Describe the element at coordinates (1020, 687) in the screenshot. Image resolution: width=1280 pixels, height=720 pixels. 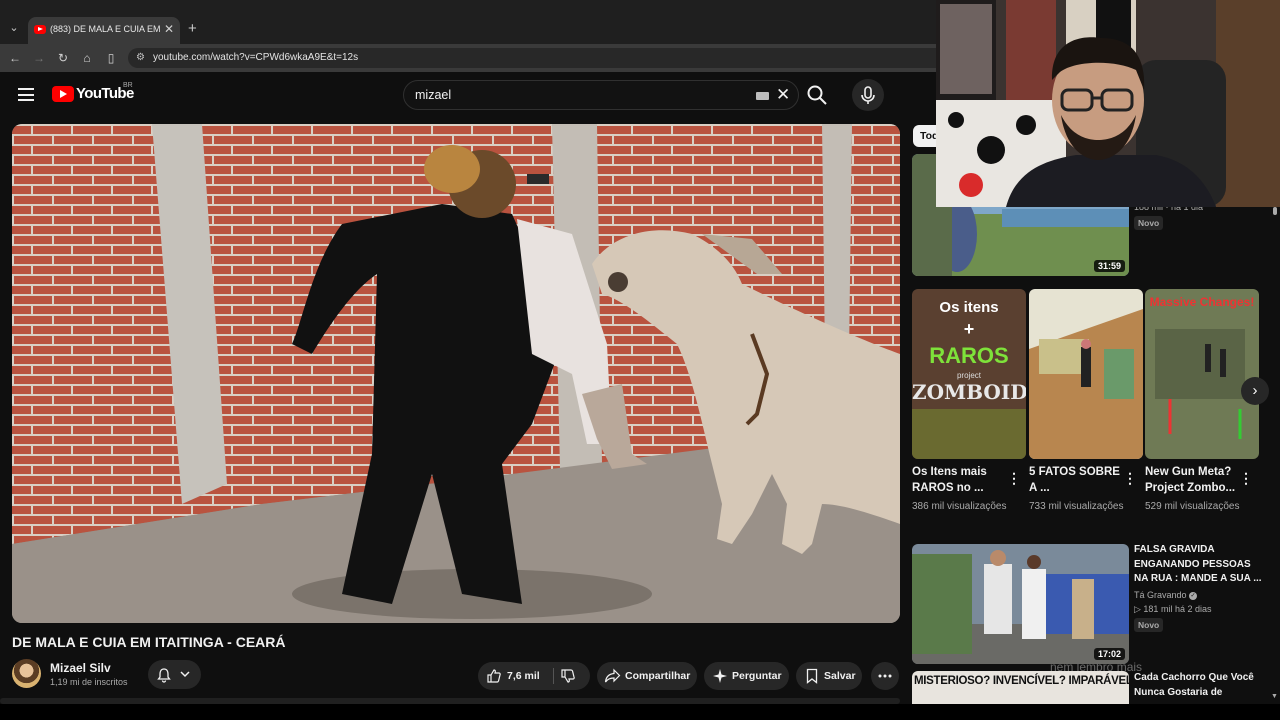
I see `video-thumbnail: MISTERIOSO? INVENCÍVEL? IMPARÁVEL?` at that location.